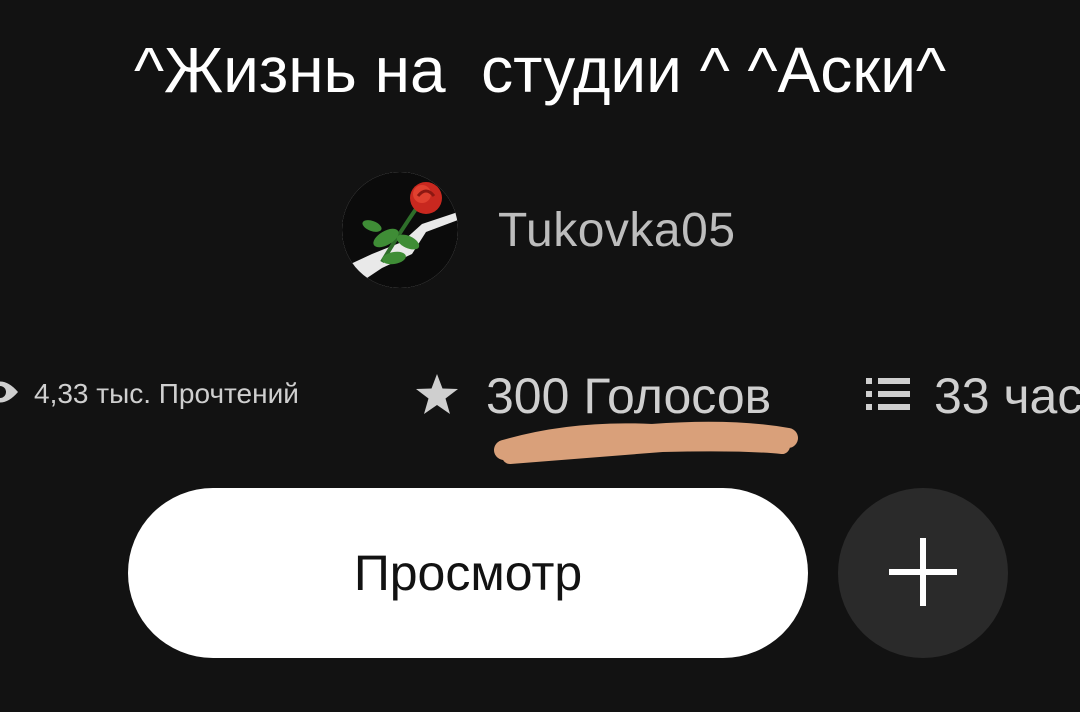  I want to click on stat-parts: 33 час, so click(972, 396).